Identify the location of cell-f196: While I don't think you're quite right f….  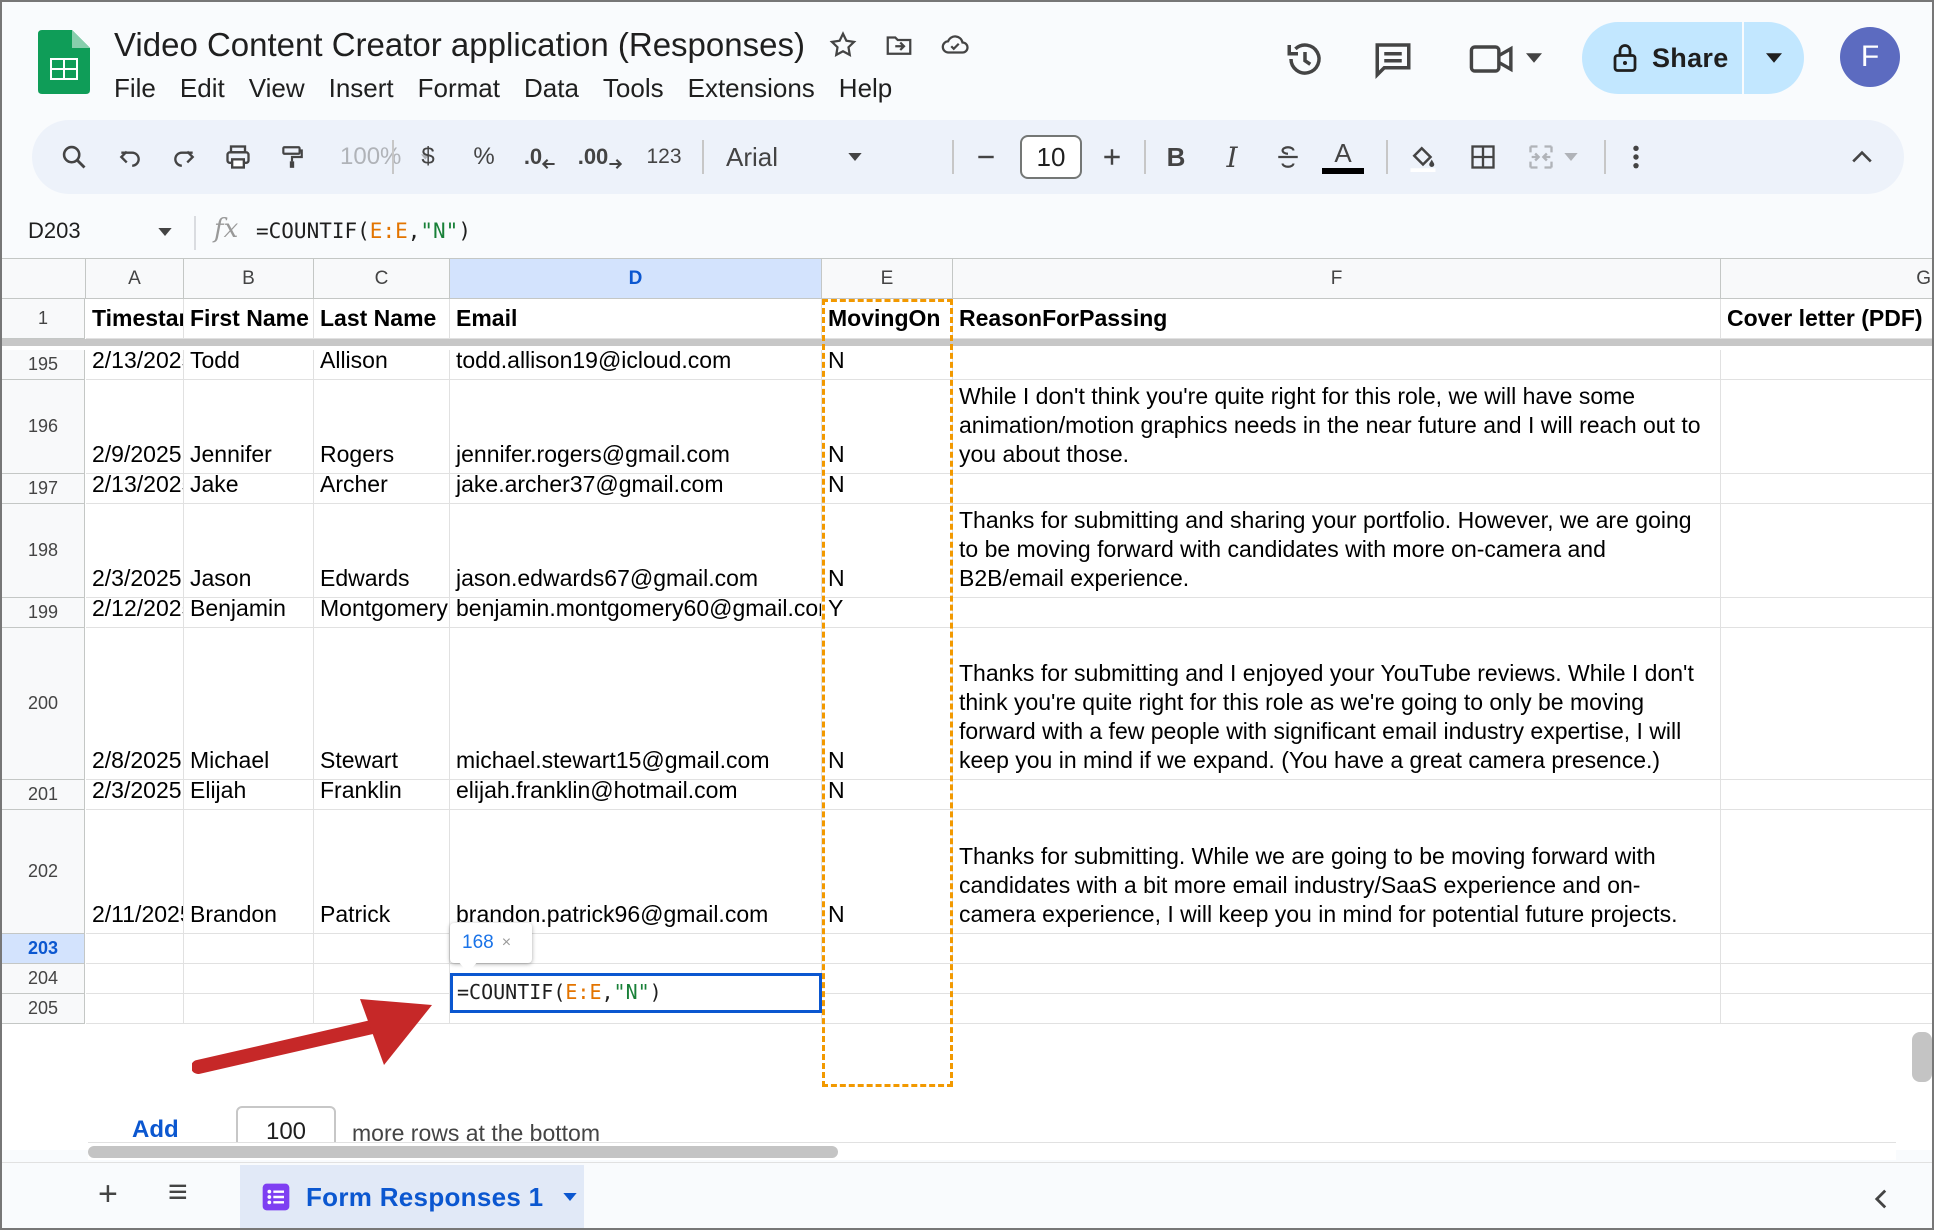
(1337, 427).